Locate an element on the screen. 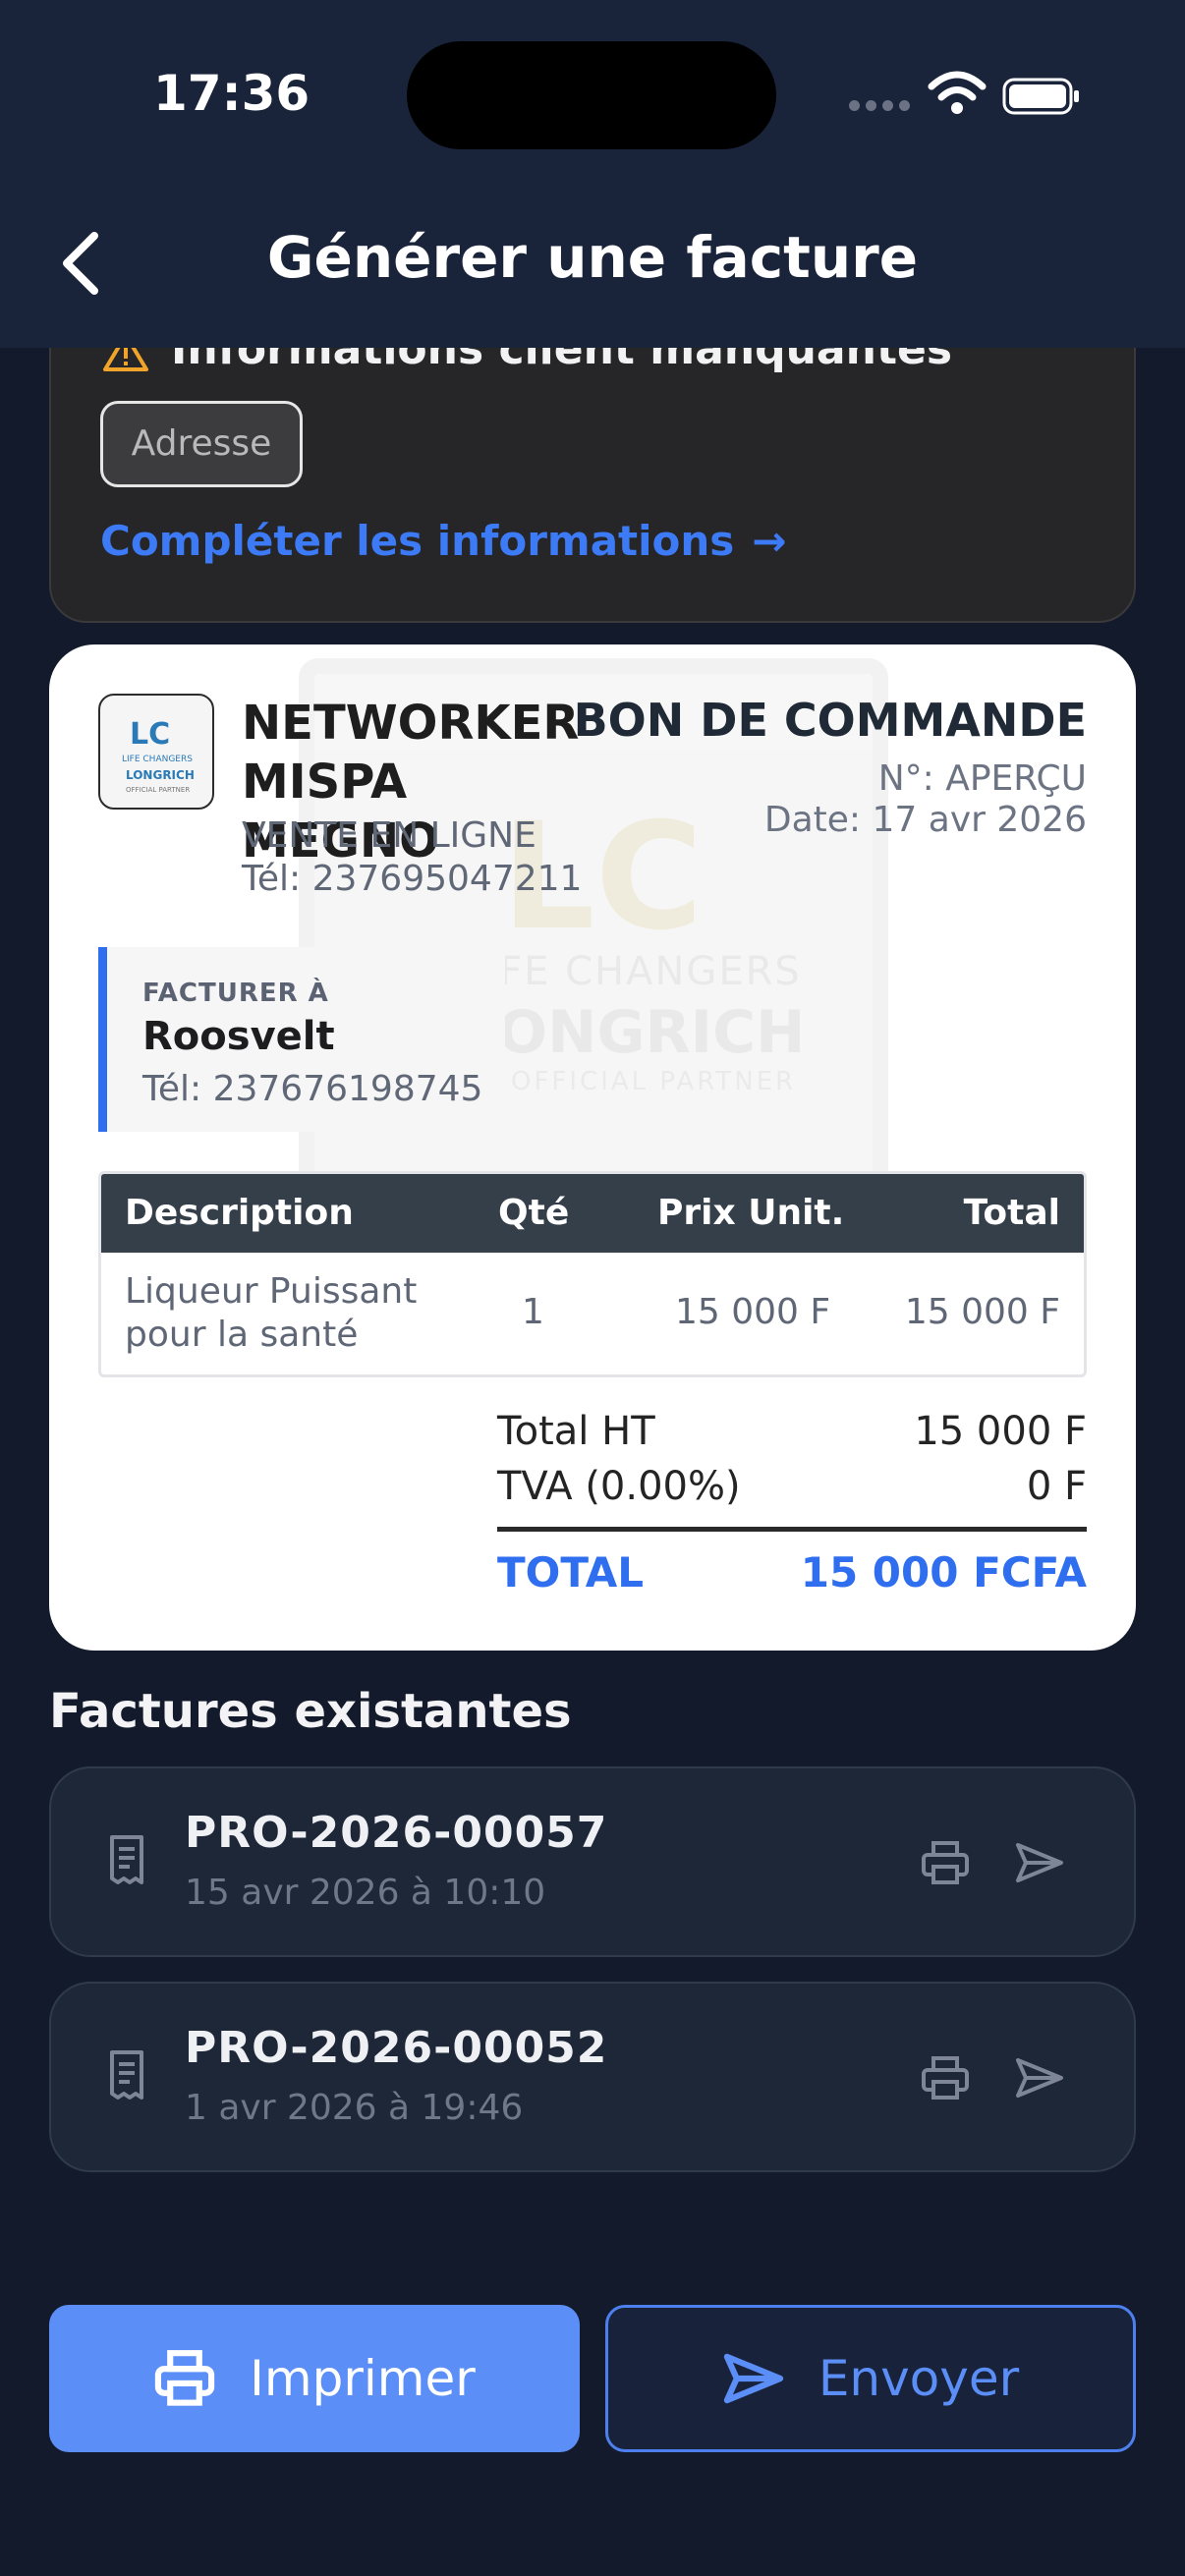 This screenshot has width=1185, height=2576. dynamic-island is located at coordinates (592, 95).